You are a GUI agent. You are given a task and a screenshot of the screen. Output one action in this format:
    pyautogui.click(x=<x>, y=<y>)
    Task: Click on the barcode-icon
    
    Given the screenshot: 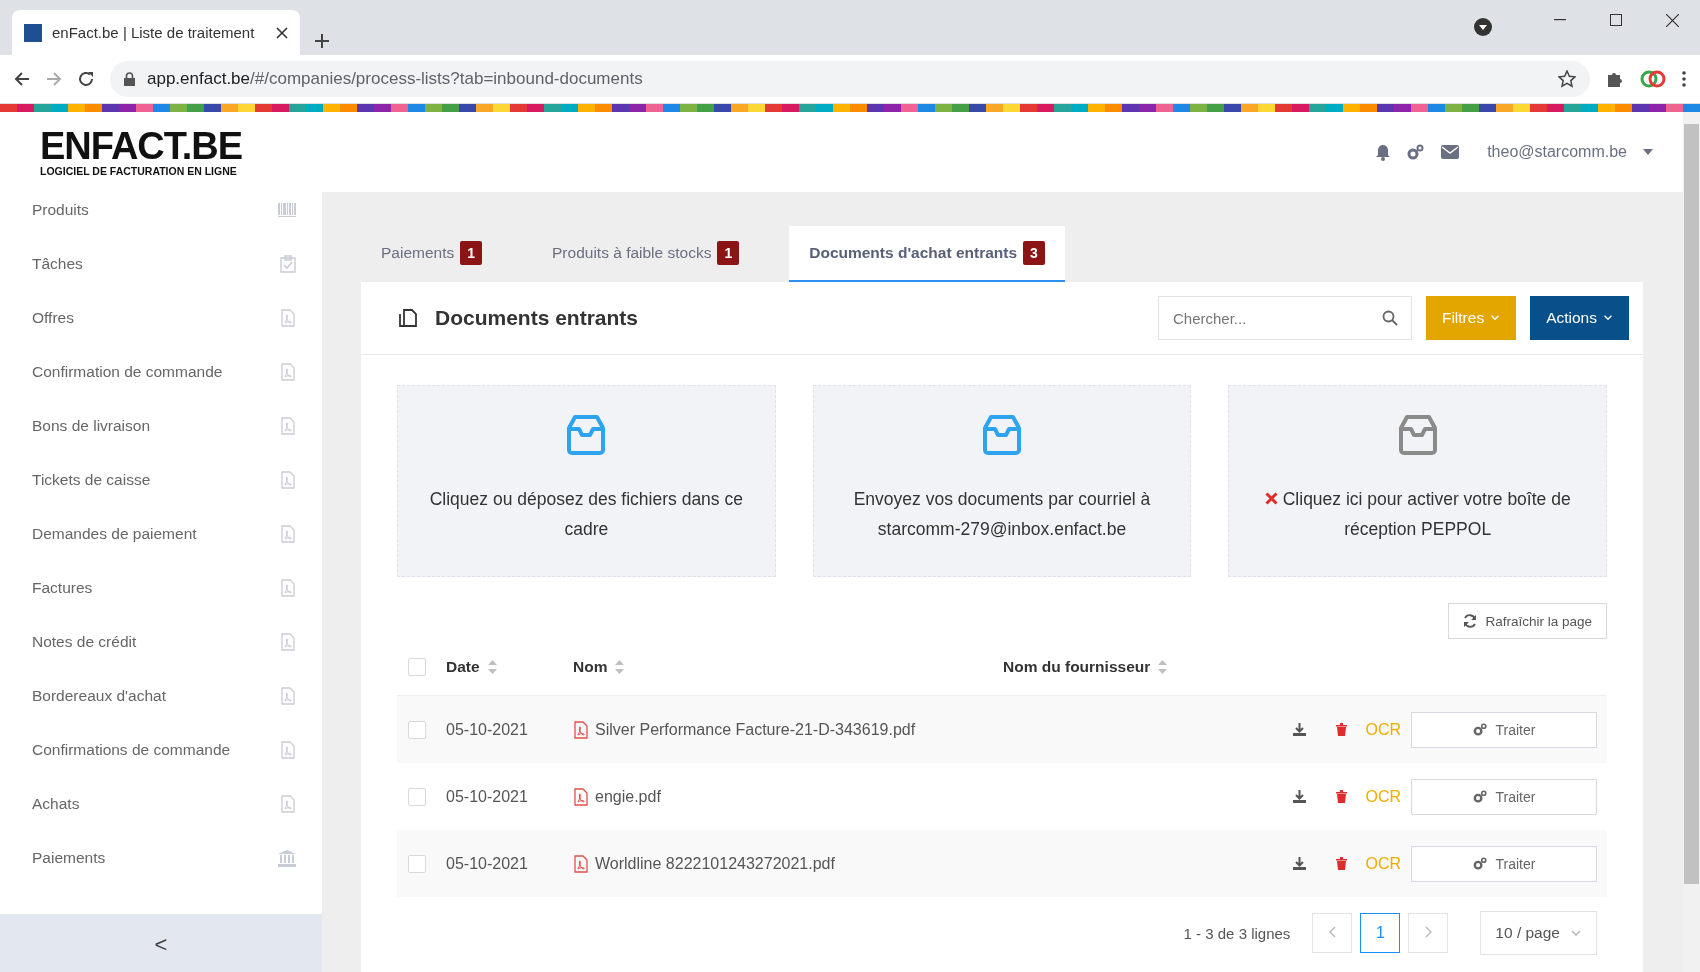 What is the action you would take?
    pyautogui.click(x=287, y=210)
    